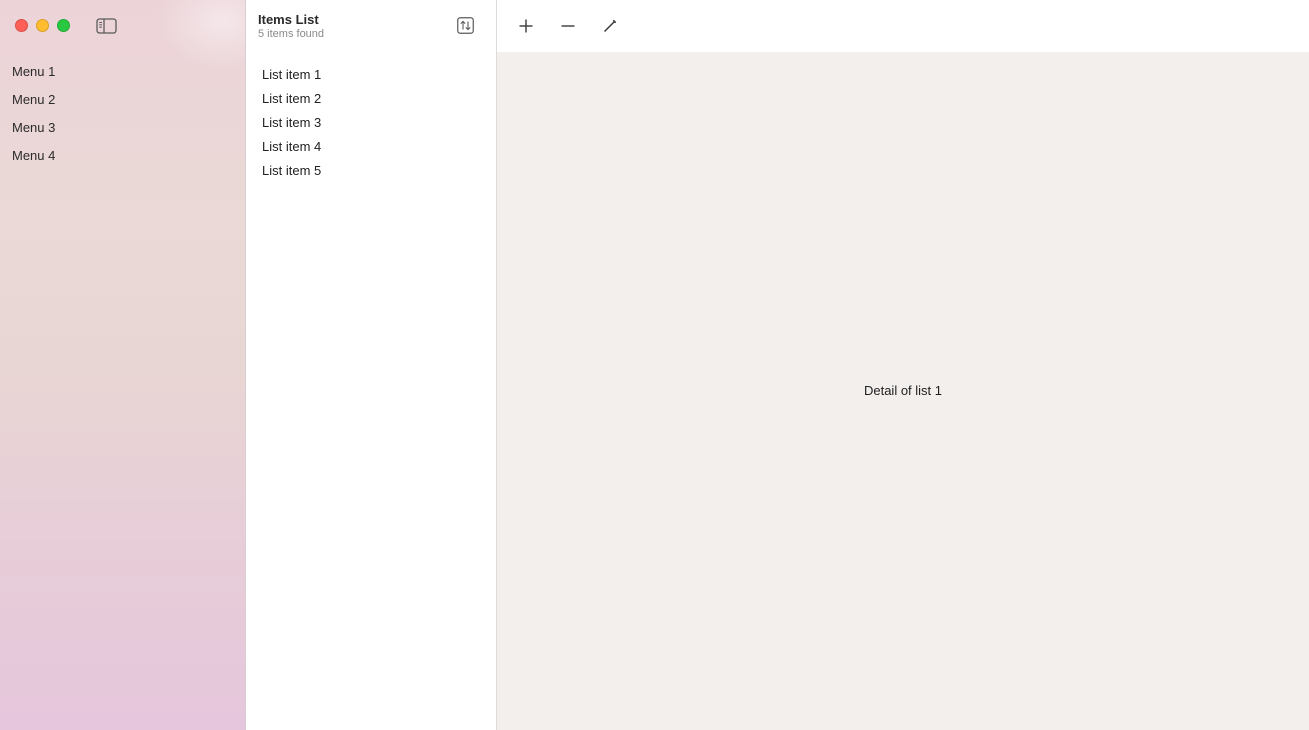  Describe the element at coordinates (34, 71) in the screenshot. I see `sidebar-item-label: Menu 1` at that location.